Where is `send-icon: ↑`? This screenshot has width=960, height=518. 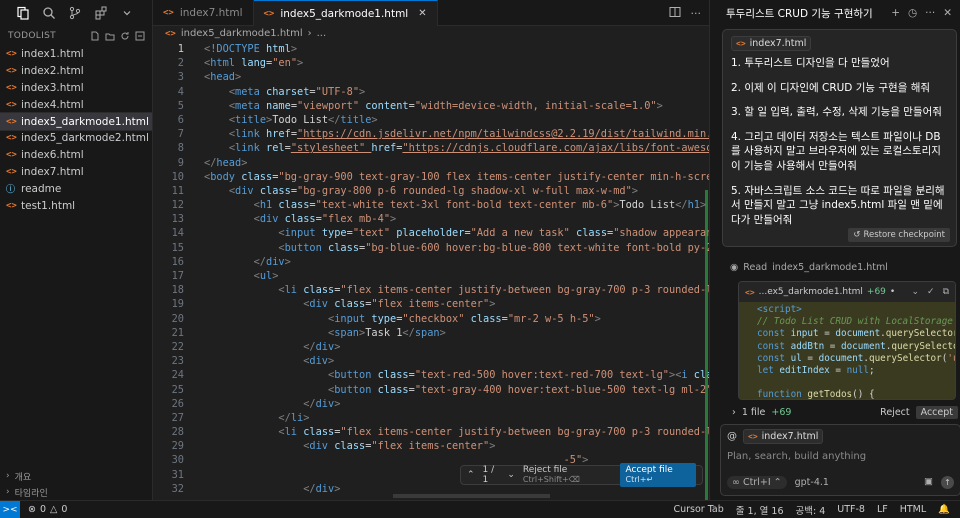
send-icon: ↑ is located at coordinates (947, 482).